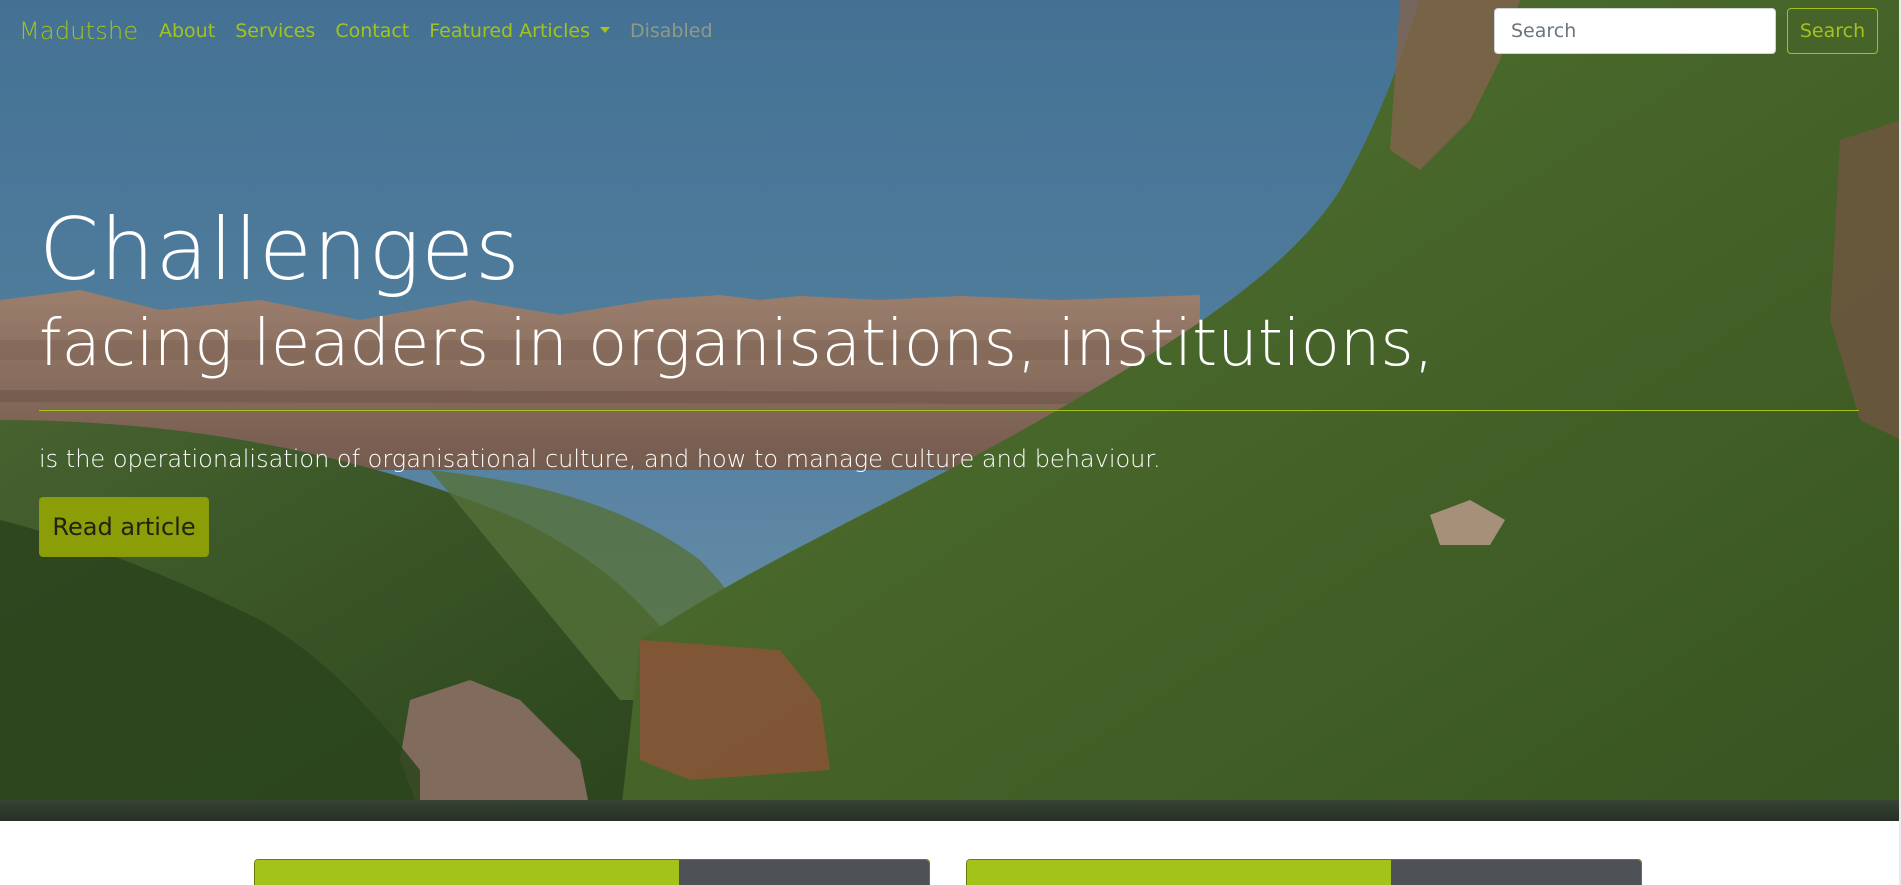 Image resolution: width=1901 pixels, height=885 pixels. What do you see at coordinates (124, 527) in the screenshot?
I see `read-article-button: Read article` at bounding box center [124, 527].